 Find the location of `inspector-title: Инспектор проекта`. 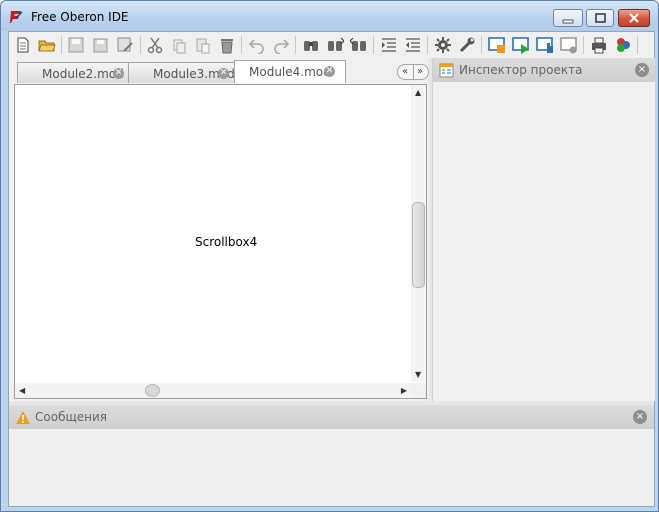

inspector-title: Инспектор проекта is located at coordinates (521, 70).